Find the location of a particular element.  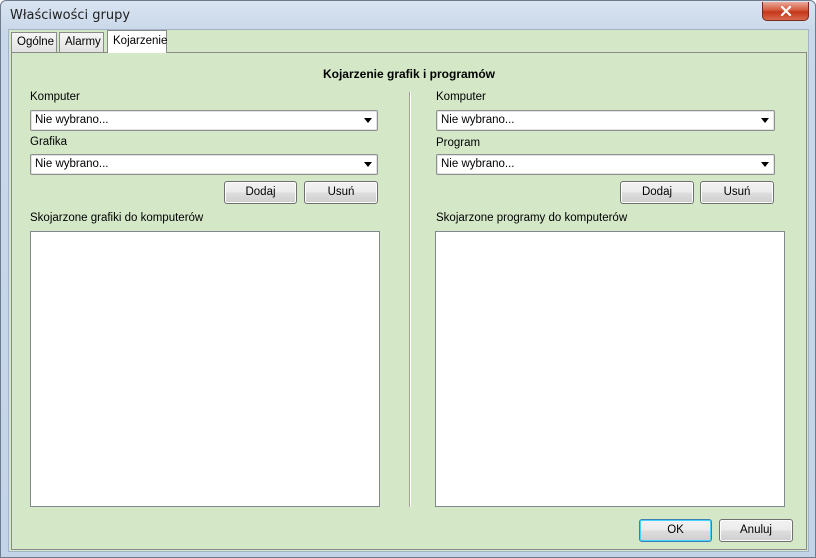

right-add-button: Dodaj is located at coordinates (657, 192).